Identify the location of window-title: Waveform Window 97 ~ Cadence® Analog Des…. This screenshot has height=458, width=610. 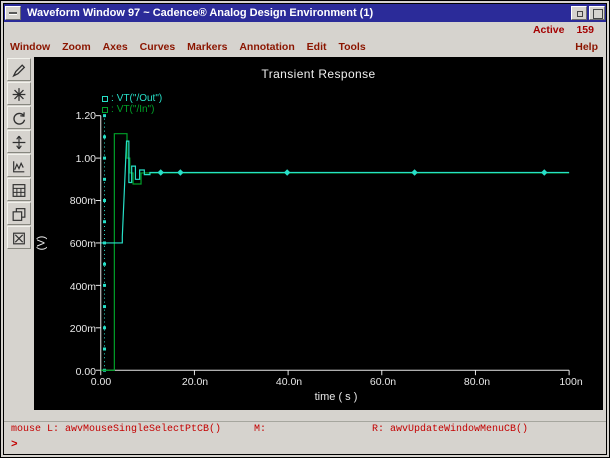
(200, 13).